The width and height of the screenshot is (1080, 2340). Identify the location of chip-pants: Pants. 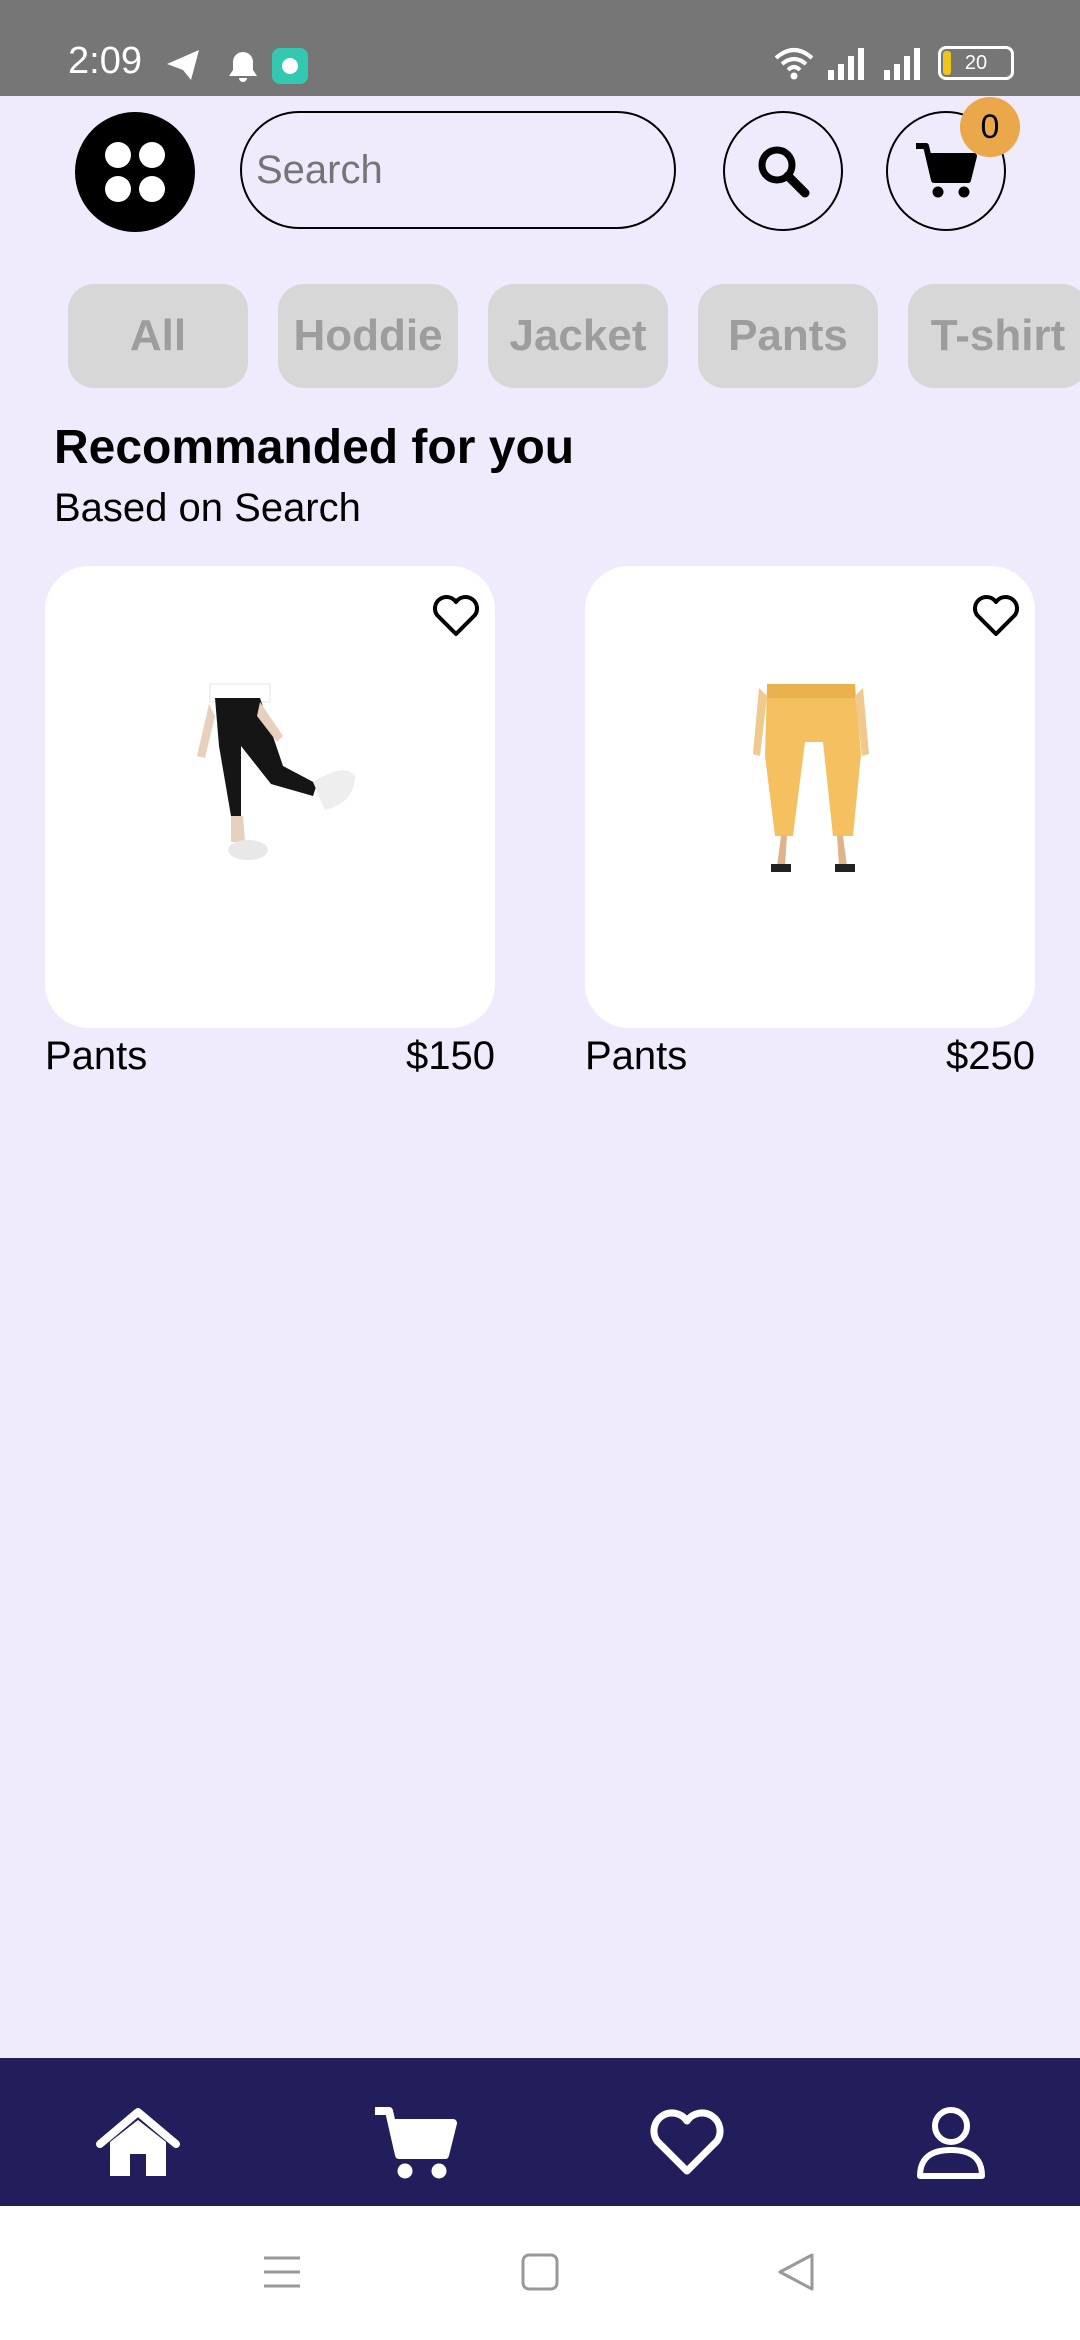
(788, 336).